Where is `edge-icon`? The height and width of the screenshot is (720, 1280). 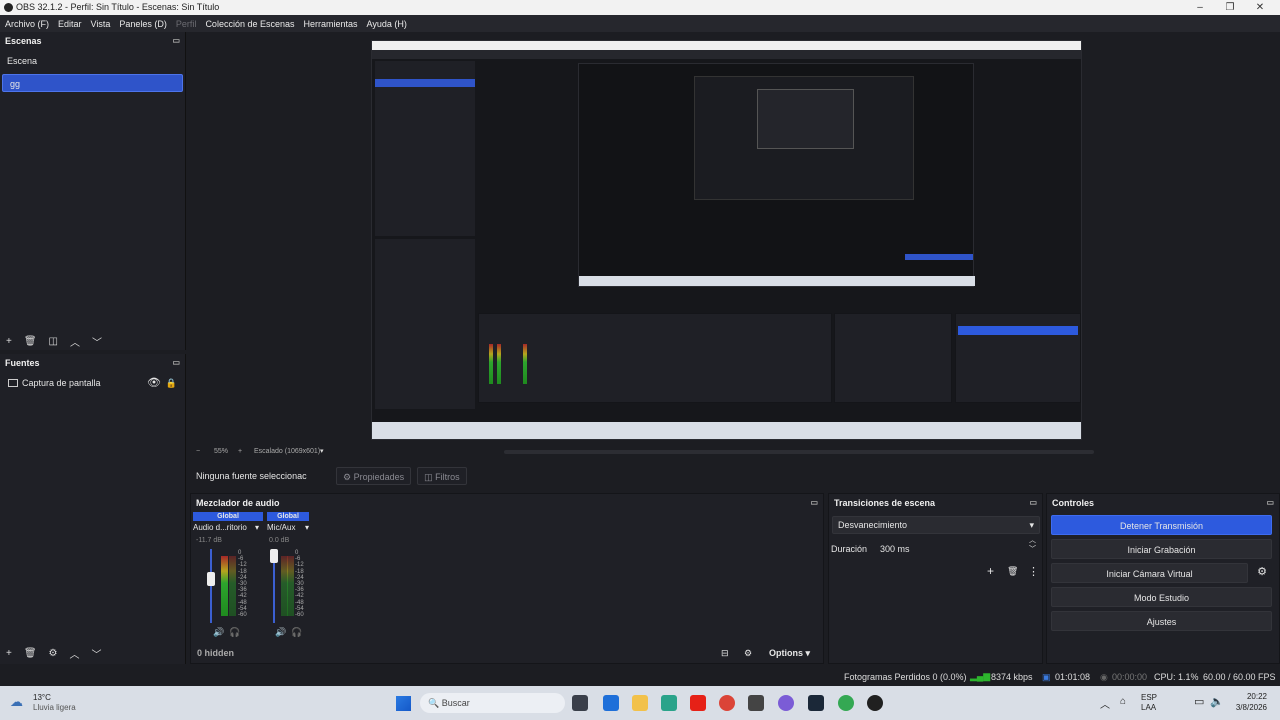
edge-icon is located at coordinates (669, 703).